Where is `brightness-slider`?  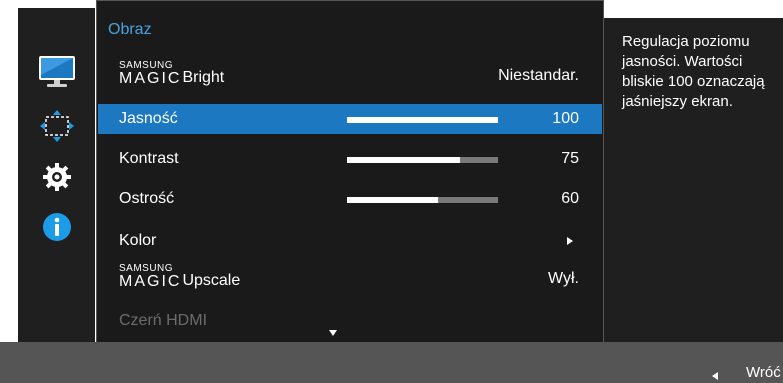 brightness-slider is located at coordinates (422, 120).